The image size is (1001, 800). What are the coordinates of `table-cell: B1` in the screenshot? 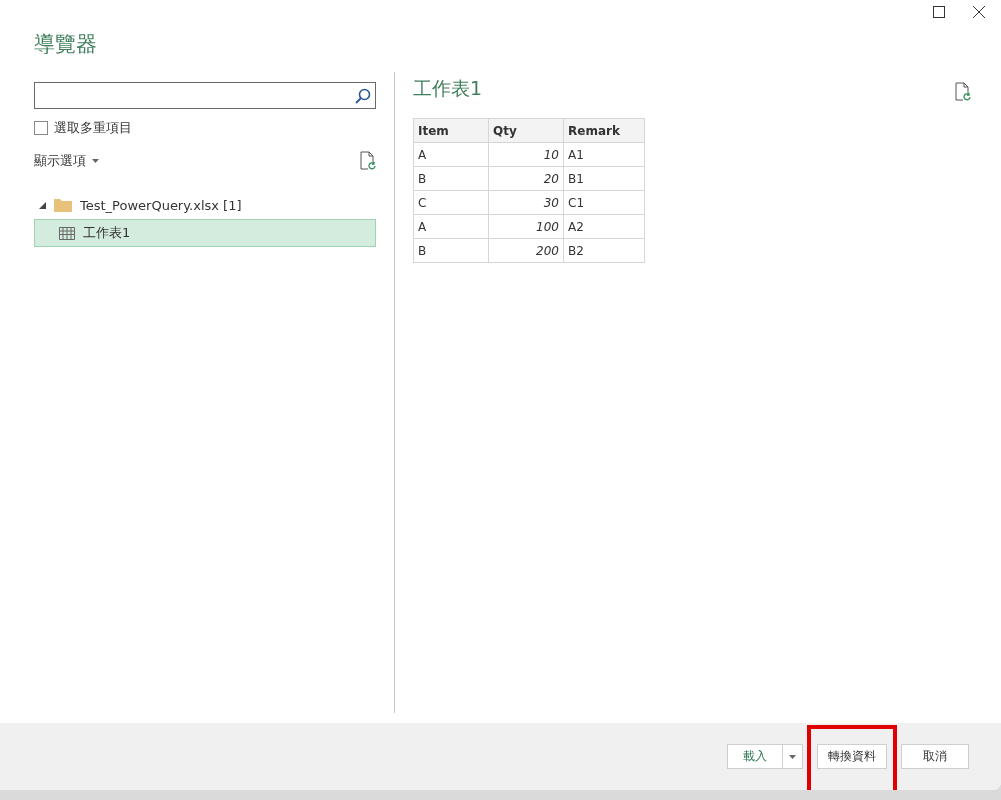 It's located at (604, 178).